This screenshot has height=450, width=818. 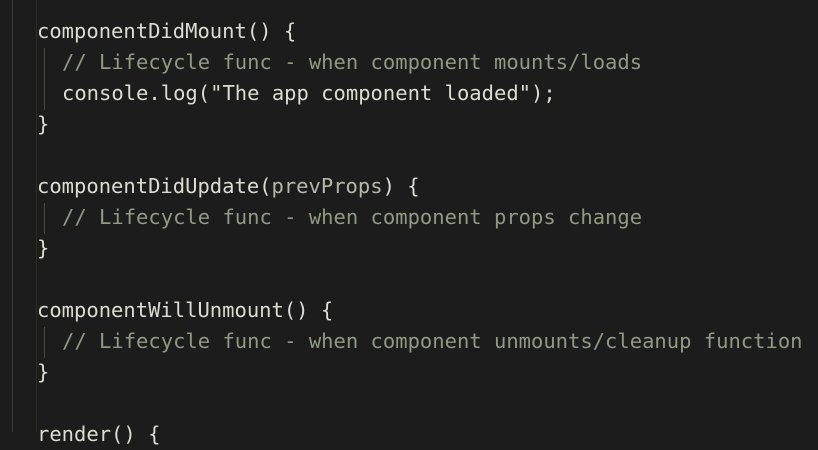 What do you see at coordinates (401, 186) in the screenshot?
I see `code-punct: ) {` at bounding box center [401, 186].